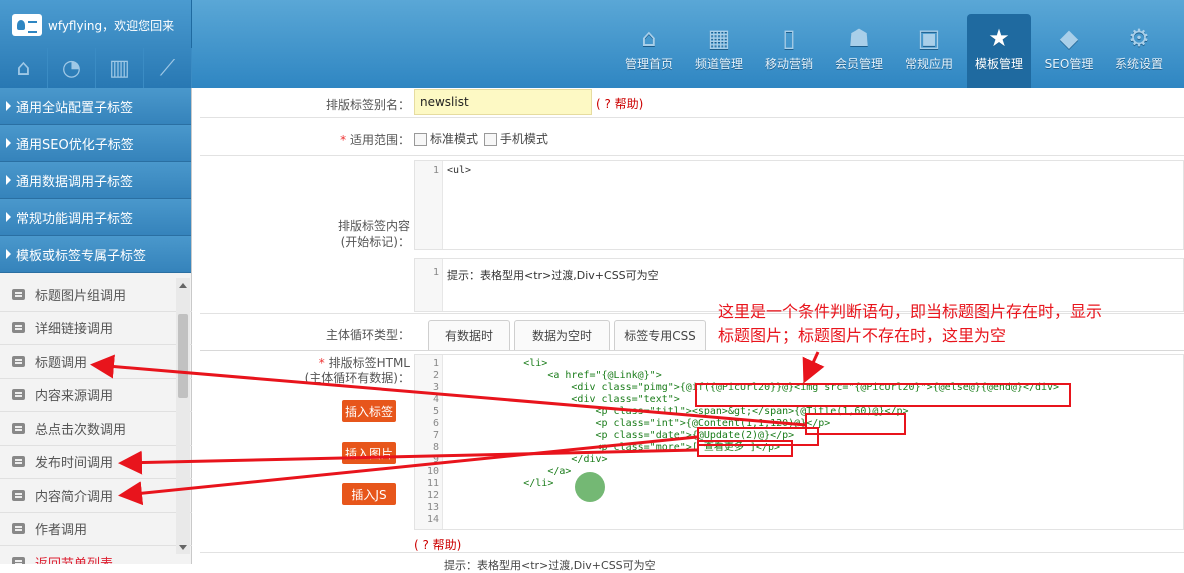  I want to click on arrow-to-update-item, so click(408, 461).